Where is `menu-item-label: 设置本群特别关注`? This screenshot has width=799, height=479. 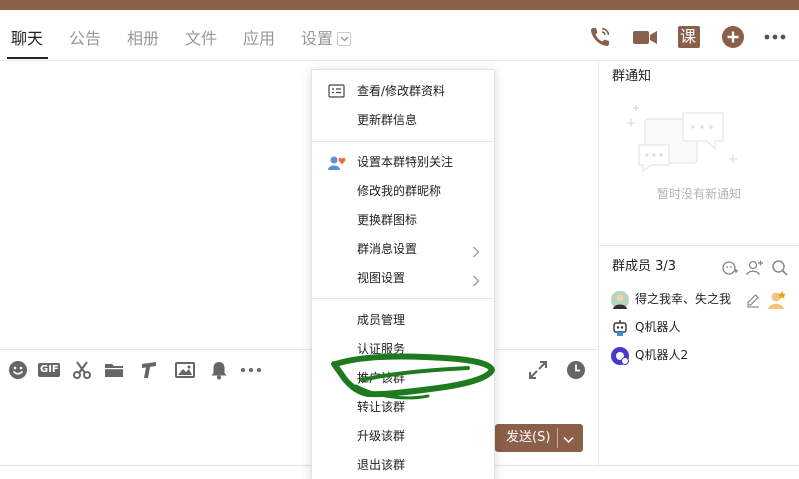
menu-item-label: 设置本群特别关注 is located at coordinates (405, 162).